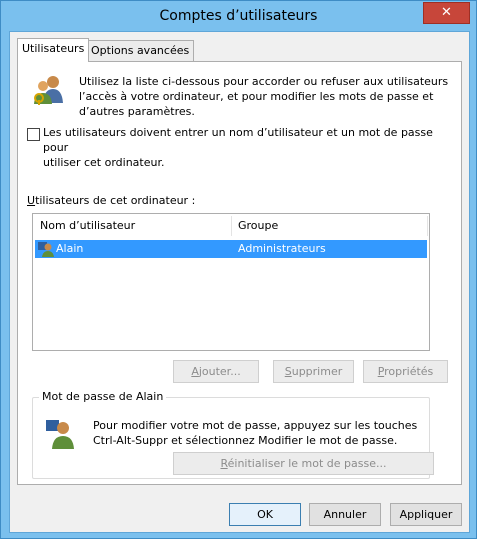 The image size is (477, 539). Describe the element at coordinates (103, 396) in the screenshot. I see `password-group-legend: Mot de passe de Alain` at that location.